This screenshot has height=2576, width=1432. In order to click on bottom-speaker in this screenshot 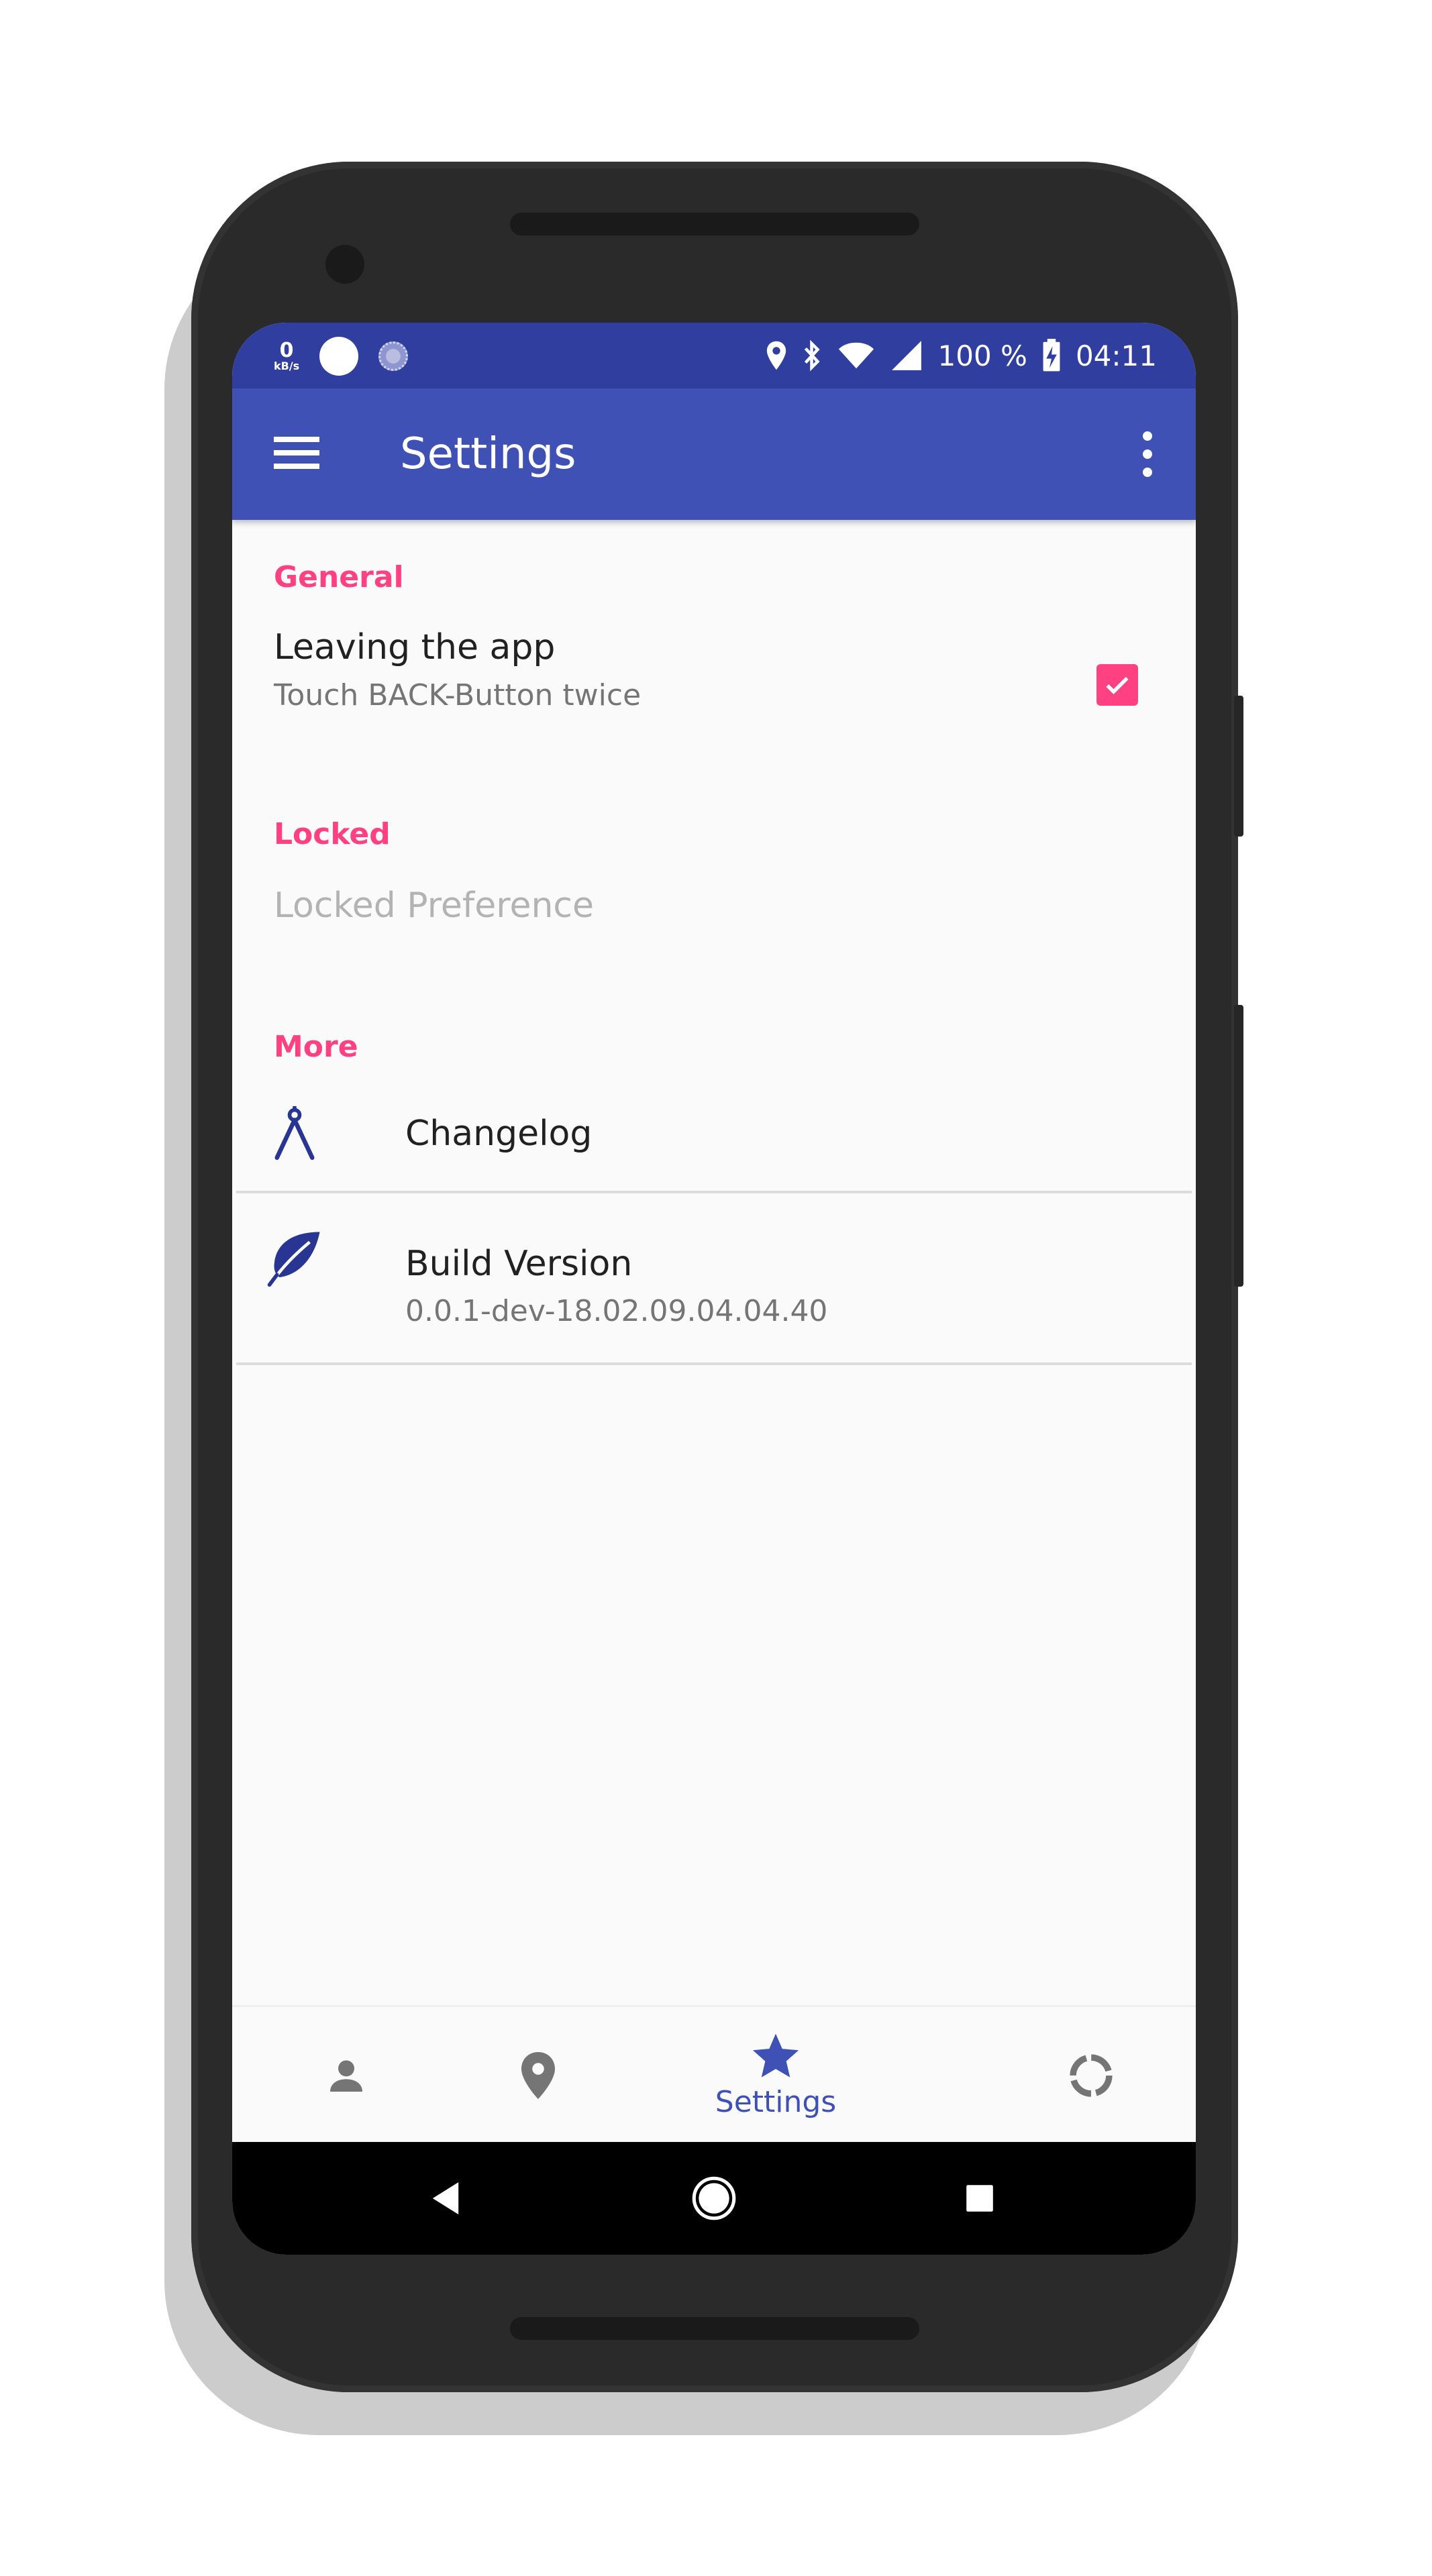, I will do `click(714, 2328)`.